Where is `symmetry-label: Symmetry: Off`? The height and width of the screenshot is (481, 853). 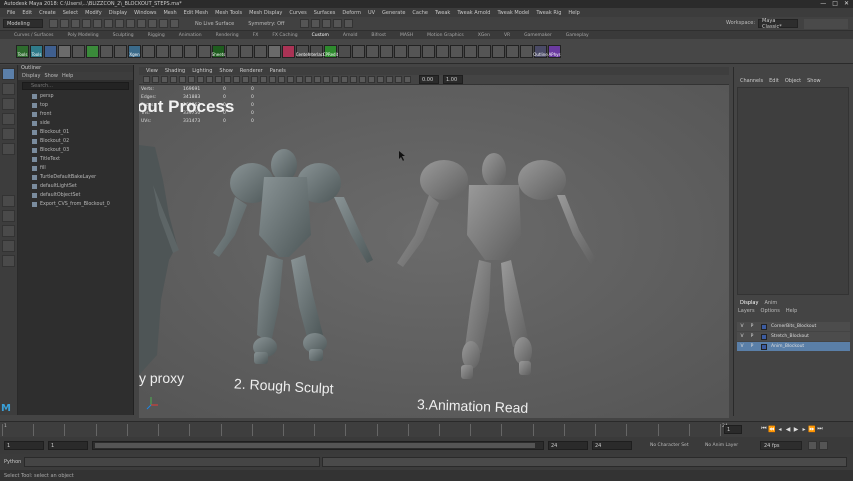
symmetry-label: Symmetry: Off is located at coordinates (266, 24).